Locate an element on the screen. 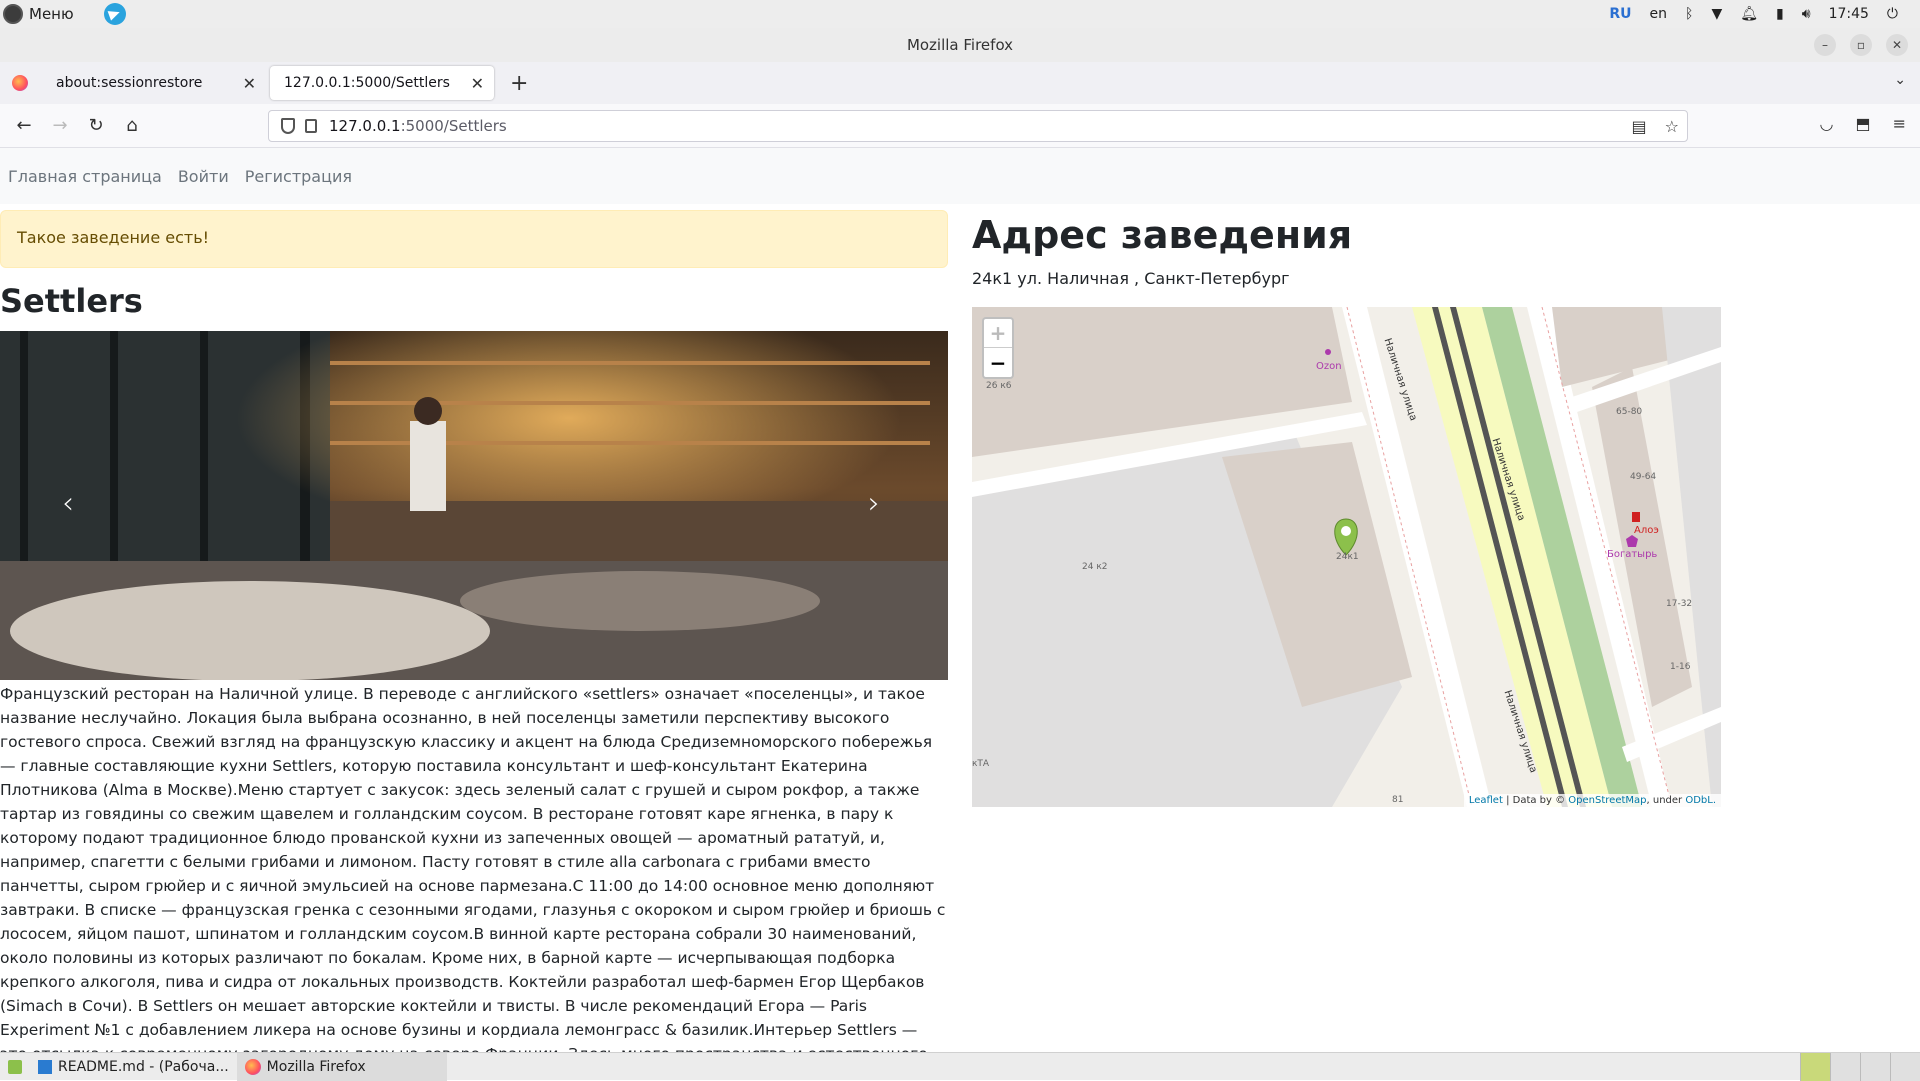 Image resolution: width=1920 pixels, height=1081 pixels. zoom-in-button: + is located at coordinates (998, 333).